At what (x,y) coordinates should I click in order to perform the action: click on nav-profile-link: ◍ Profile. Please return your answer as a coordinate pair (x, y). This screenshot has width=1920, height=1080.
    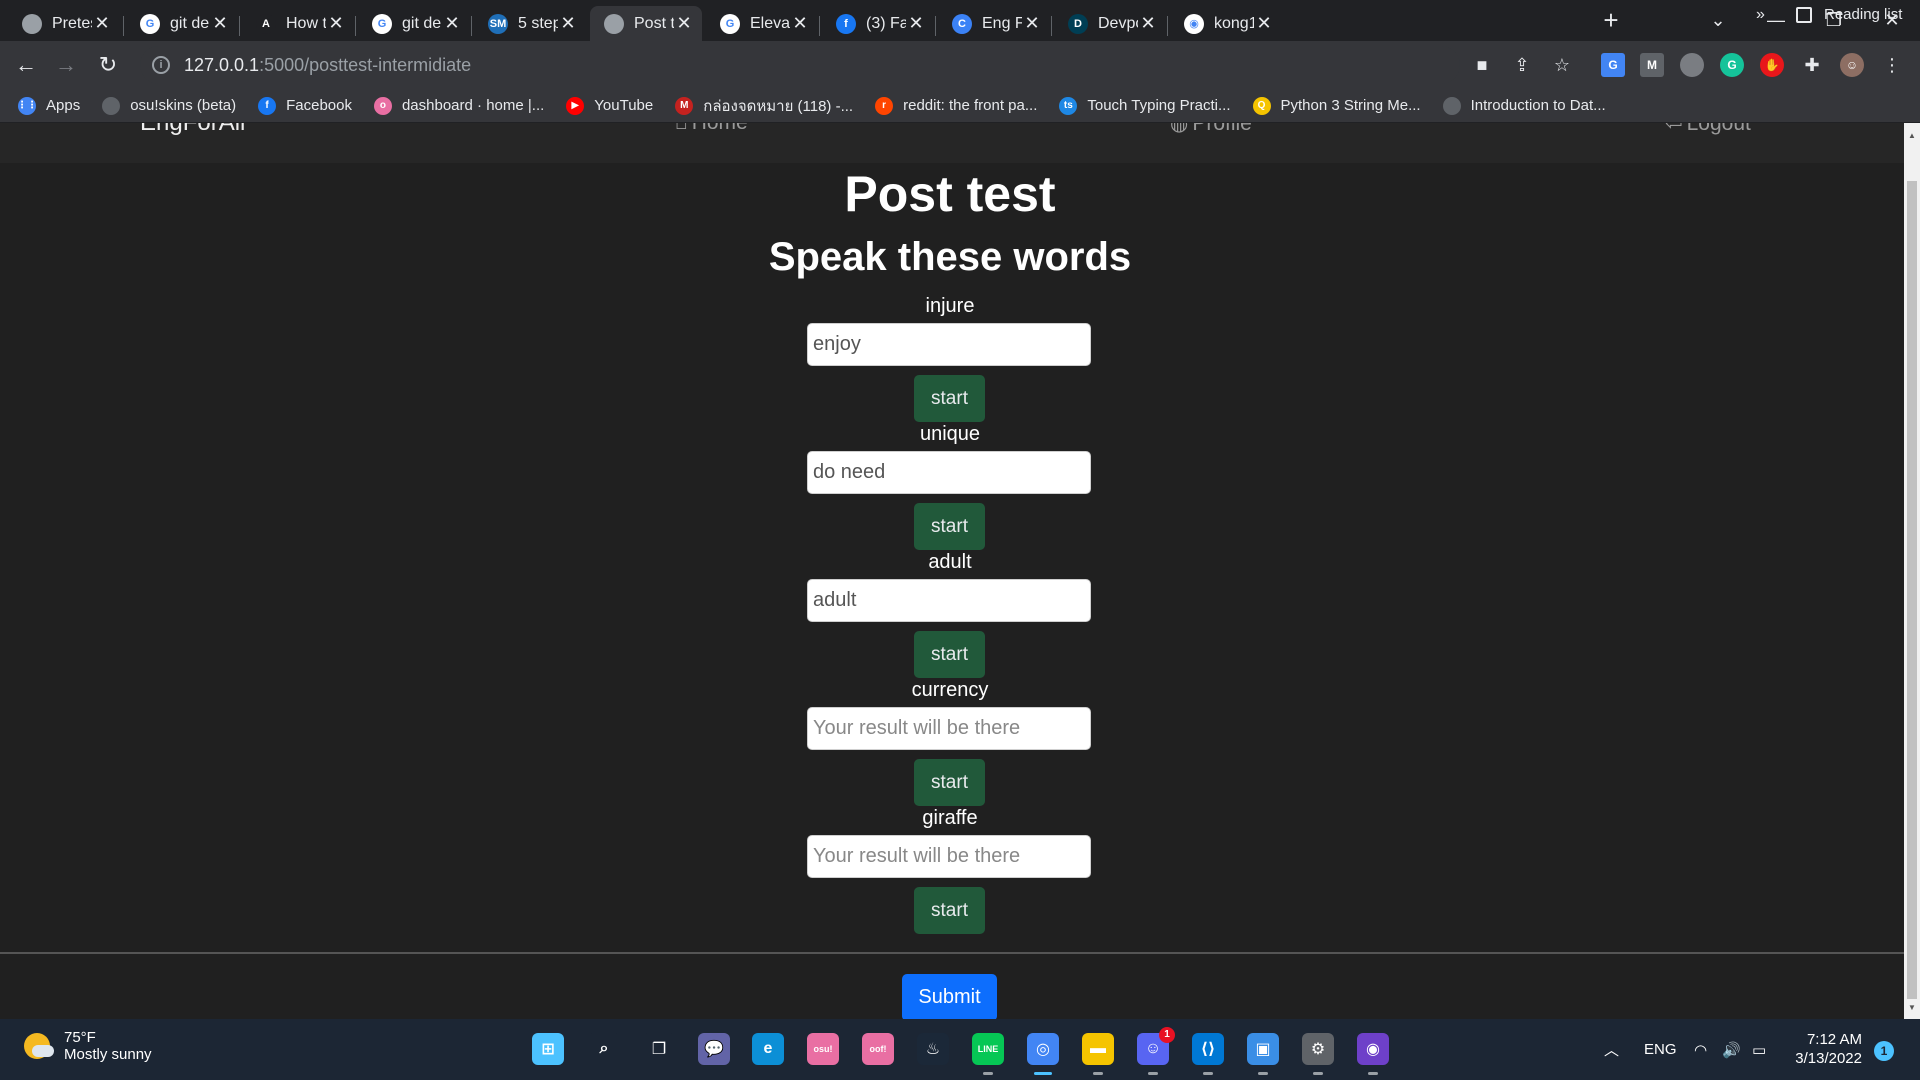
    Looking at the image, I should click on (1211, 129).